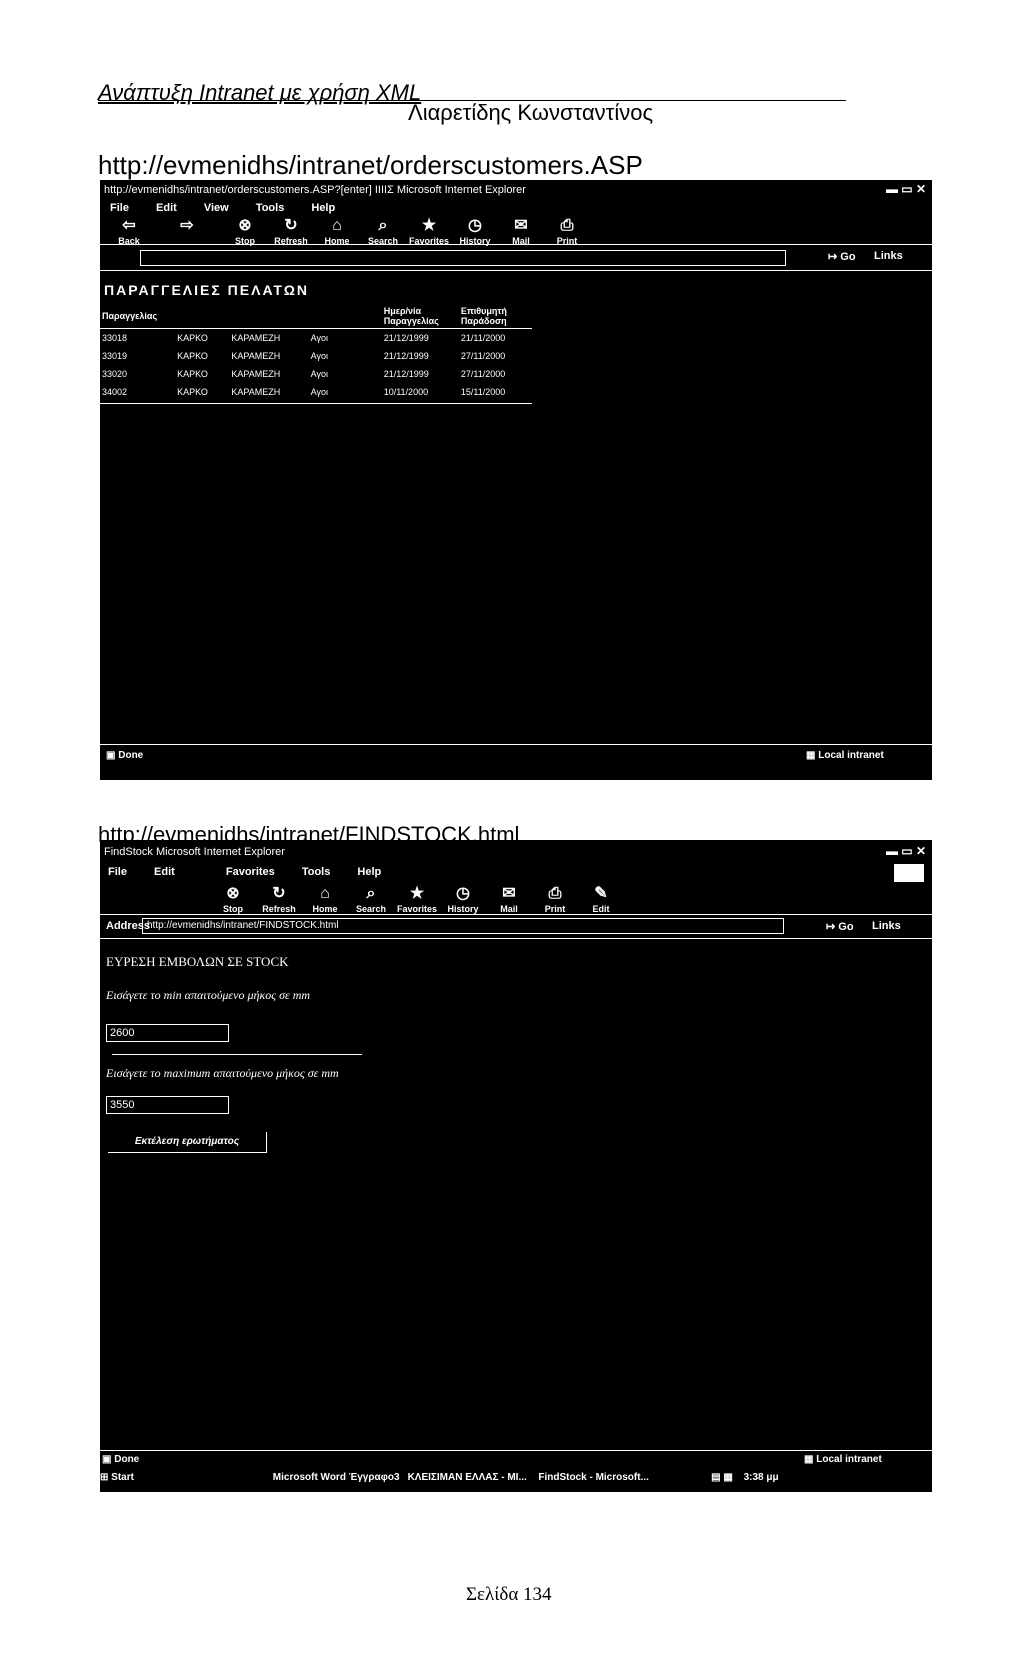 This screenshot has width=1024, height=1656. Describe the element at coordinates (722, 1477) in the screenshot. I see `tray-icons: ▤ ▦` at that location.